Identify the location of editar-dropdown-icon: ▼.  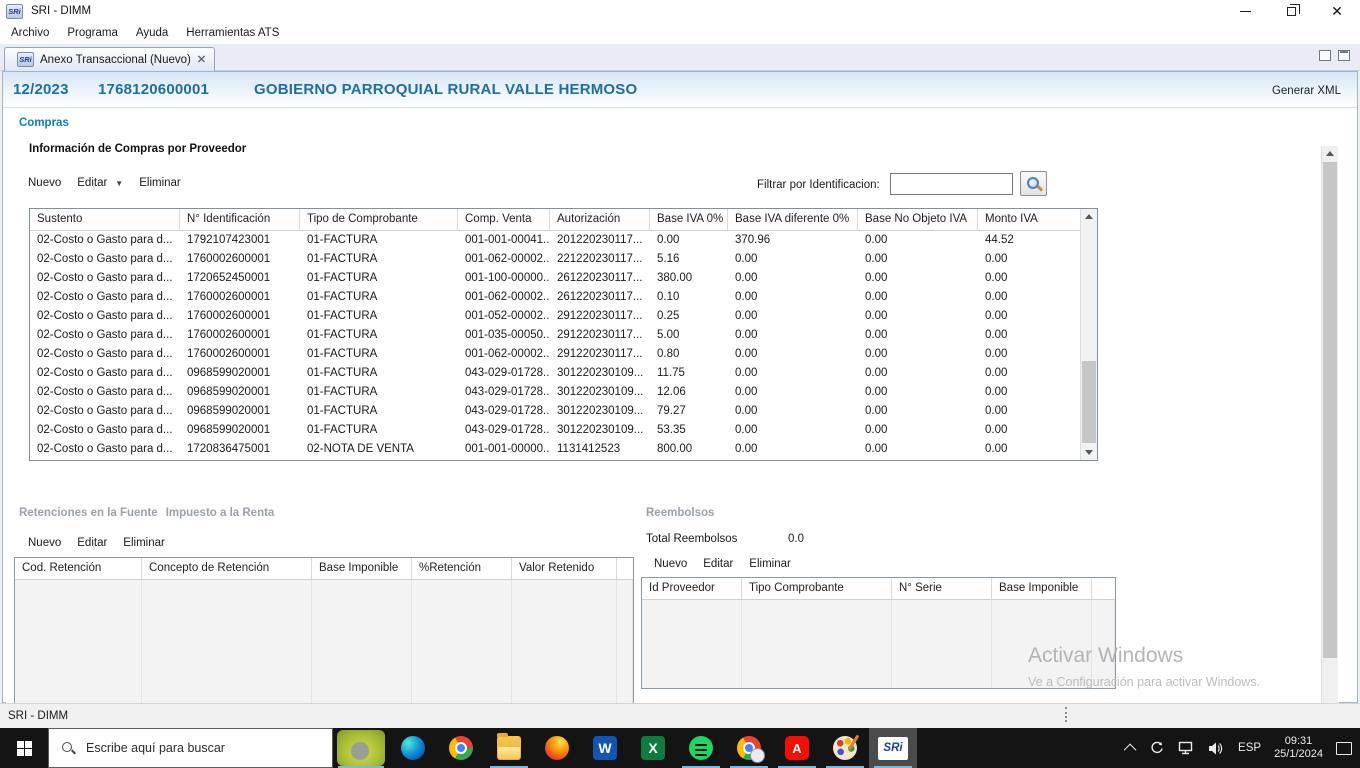
(119, 183).